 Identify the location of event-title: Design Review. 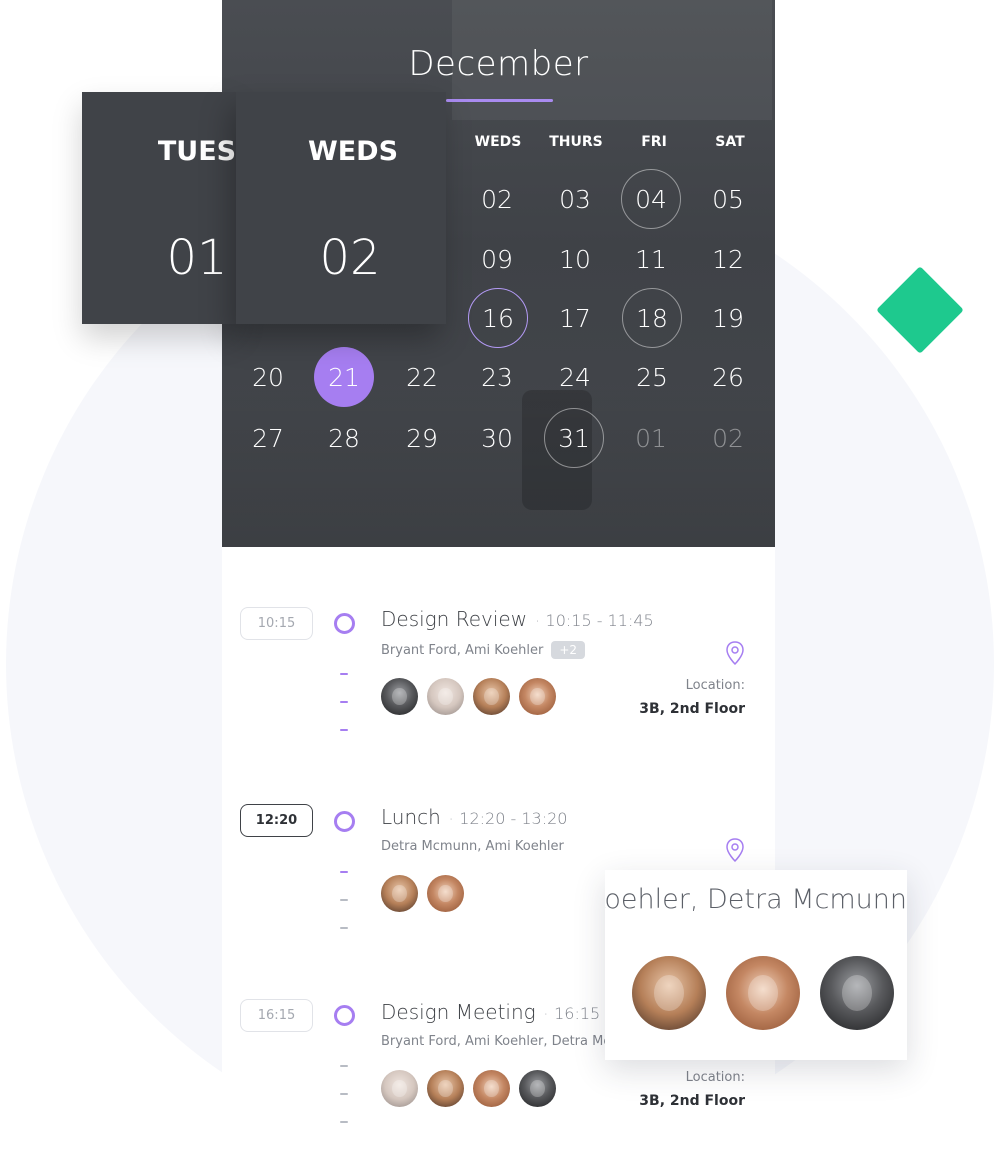
(454, 619).